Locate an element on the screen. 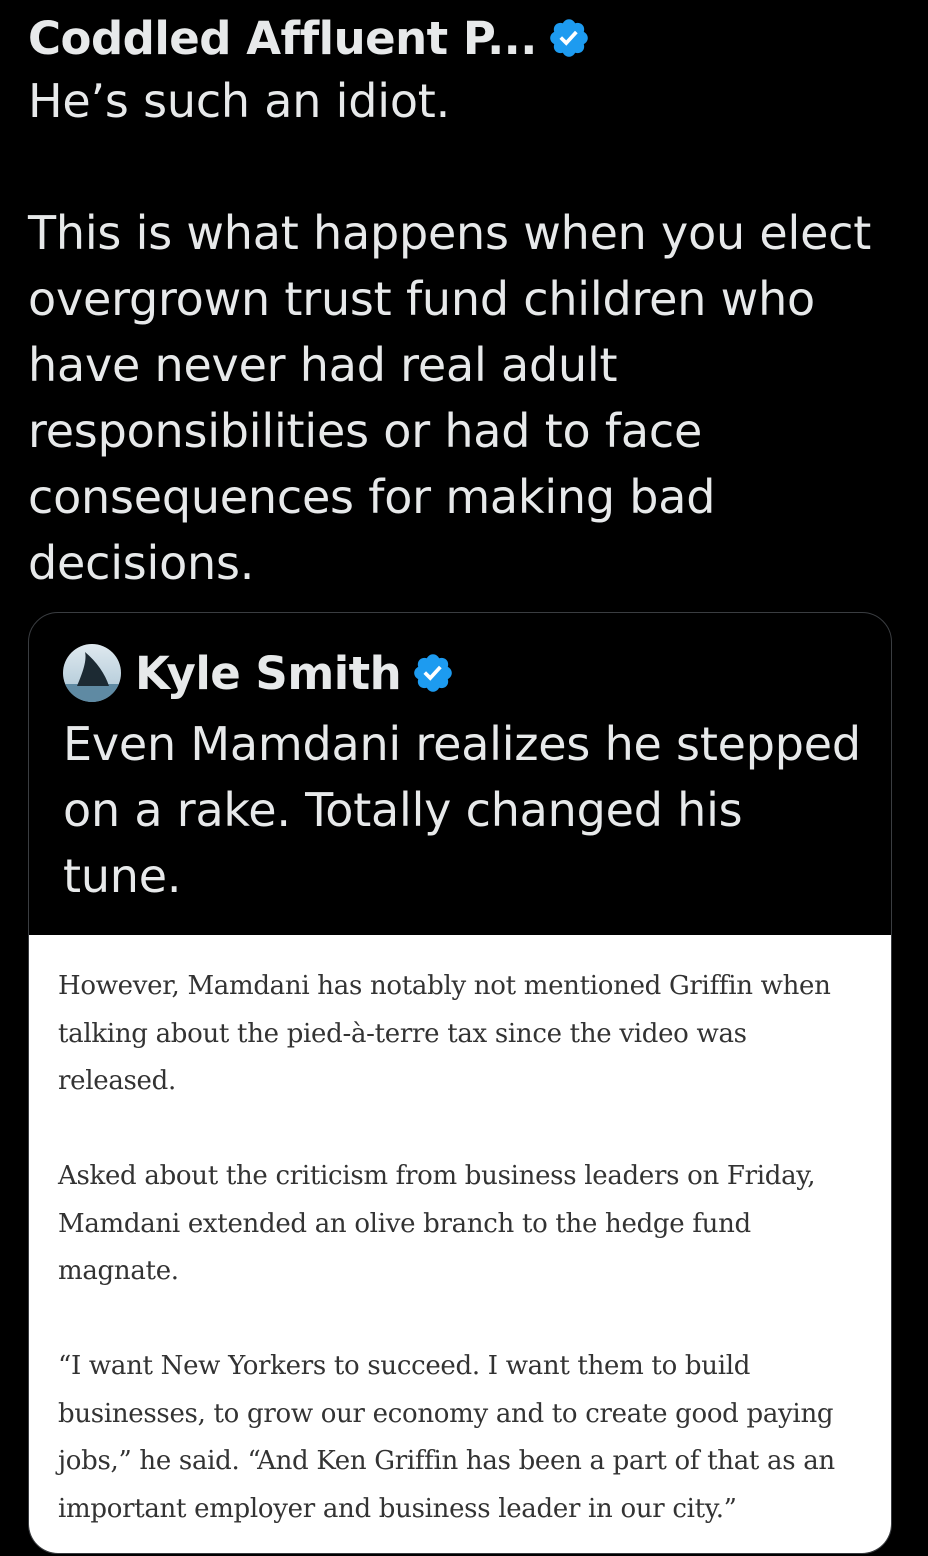  quoted-post-header: Kyle Smith is located at coordinates (259, 673).